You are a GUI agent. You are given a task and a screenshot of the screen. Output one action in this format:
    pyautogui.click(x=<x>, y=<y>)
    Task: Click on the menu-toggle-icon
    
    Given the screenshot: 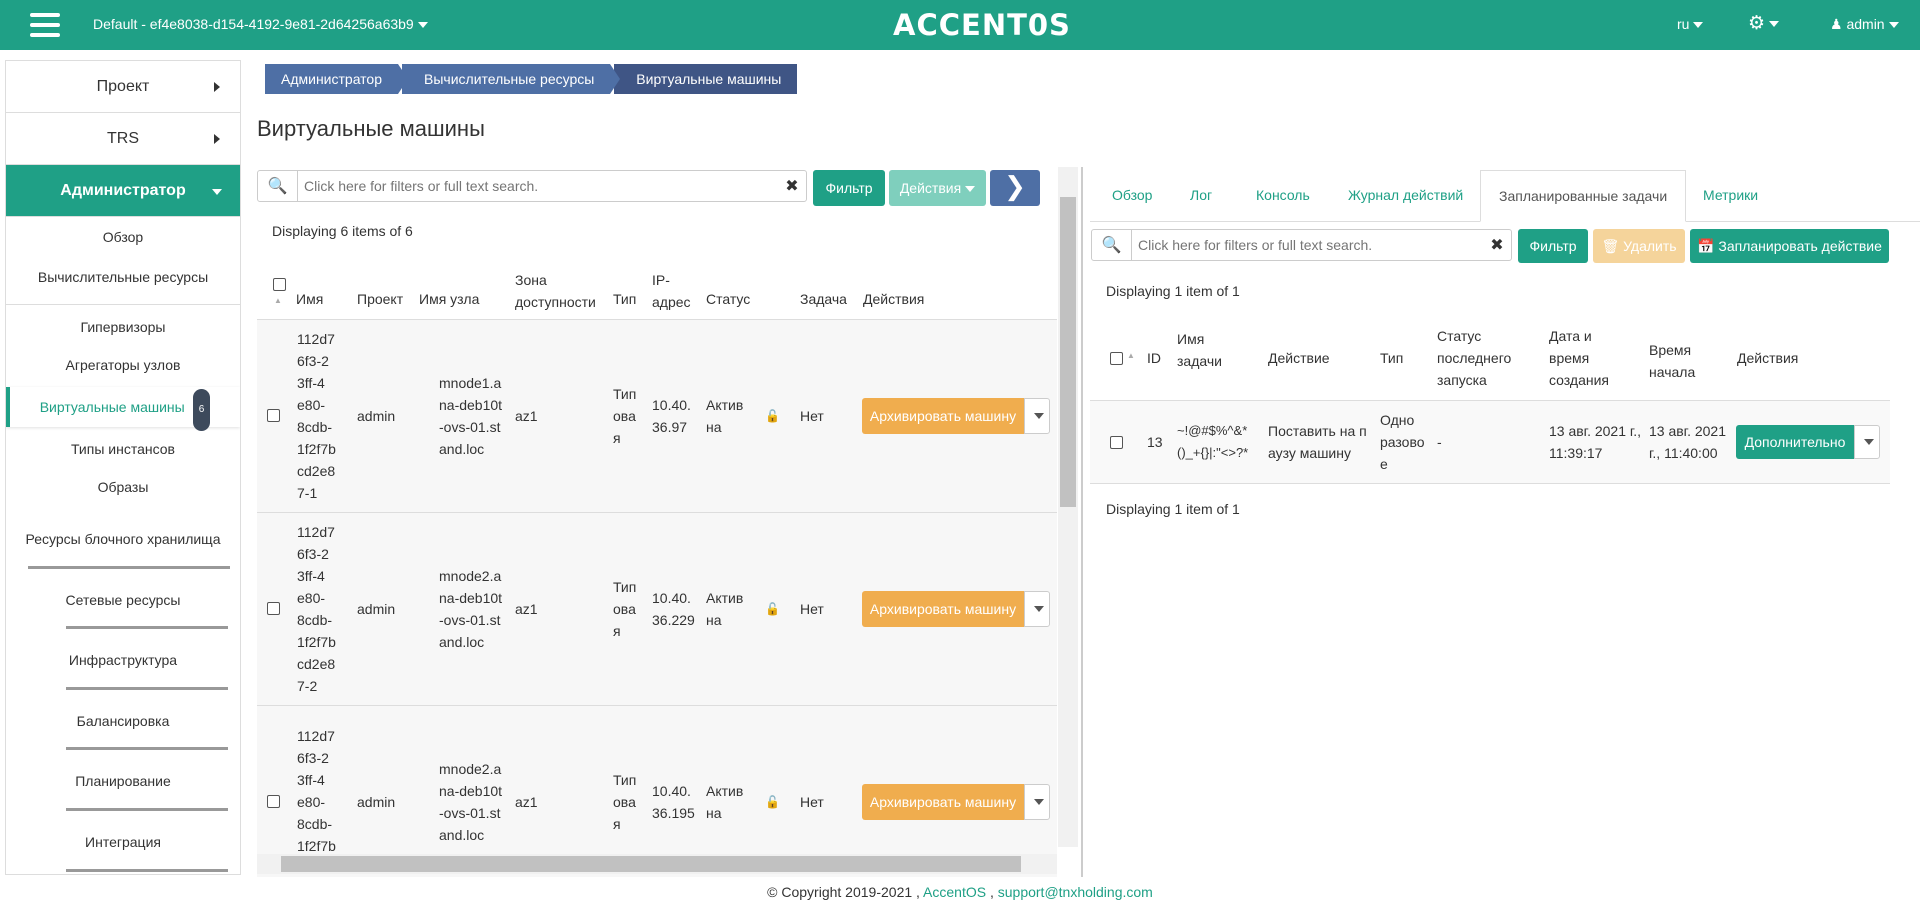 What is the action you would take?
    pyautogui.click(x=45, y=25)
    